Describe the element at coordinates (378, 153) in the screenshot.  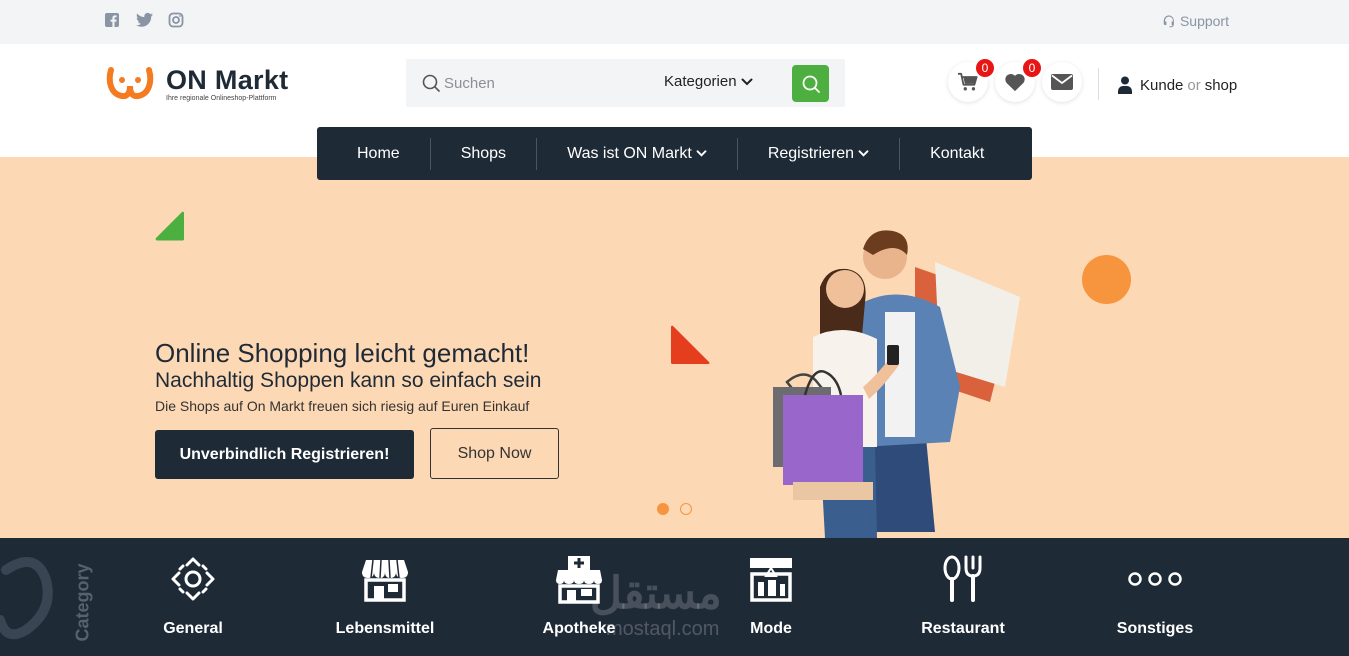
I see `nav-home-label: Home` at that location.